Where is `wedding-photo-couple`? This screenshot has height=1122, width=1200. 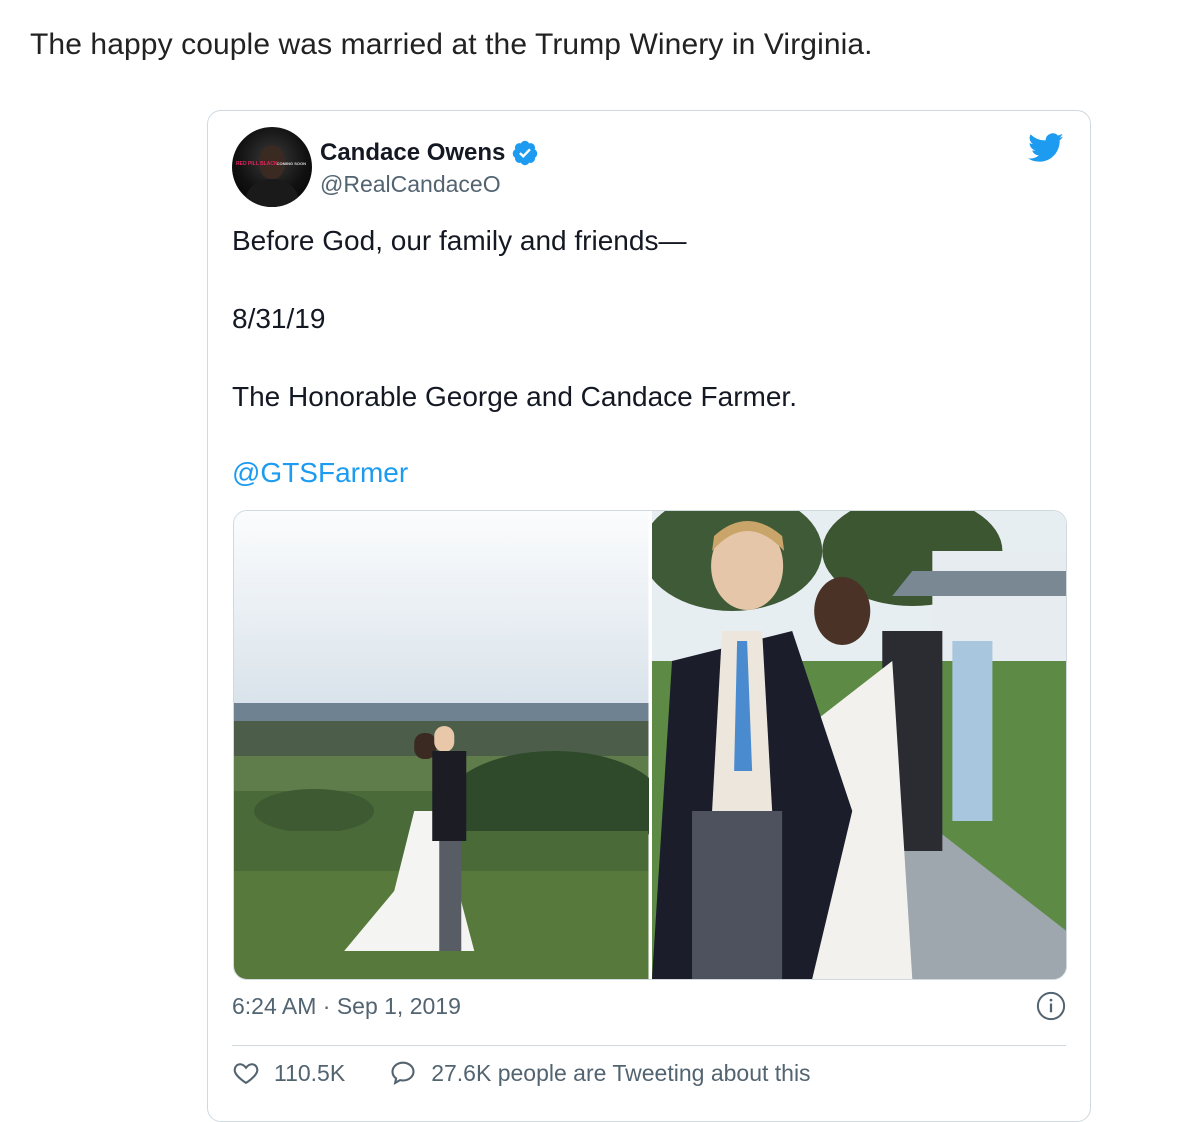 wedding-photo-couple is located at coordinates (858, 745).